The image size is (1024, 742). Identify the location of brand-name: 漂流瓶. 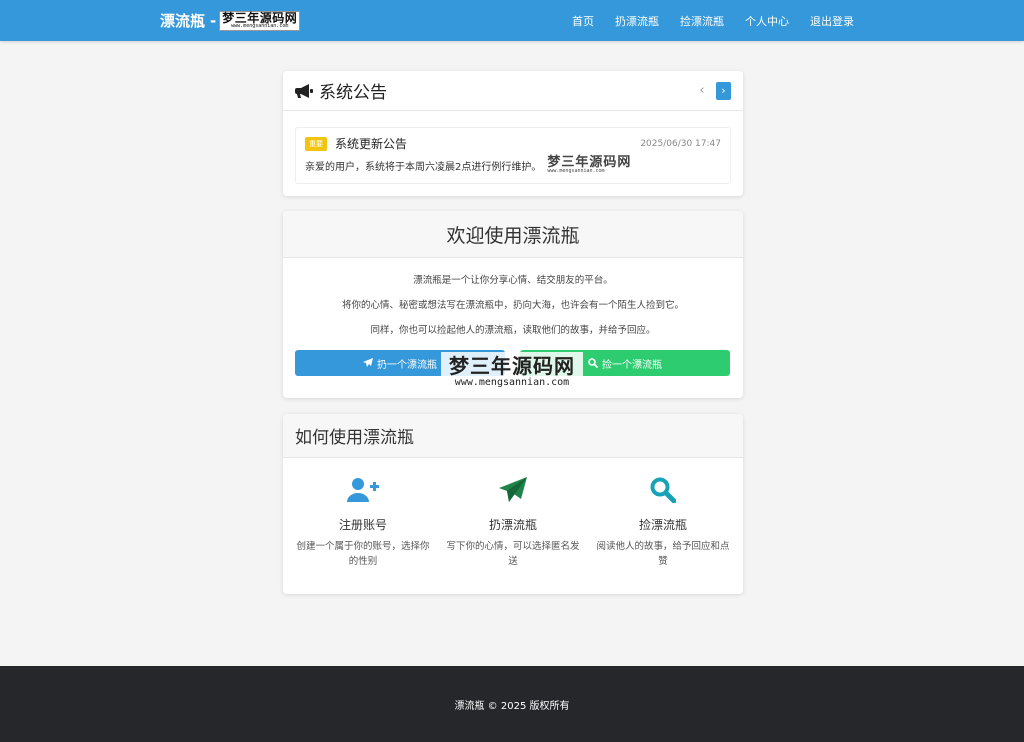
(182, 20).